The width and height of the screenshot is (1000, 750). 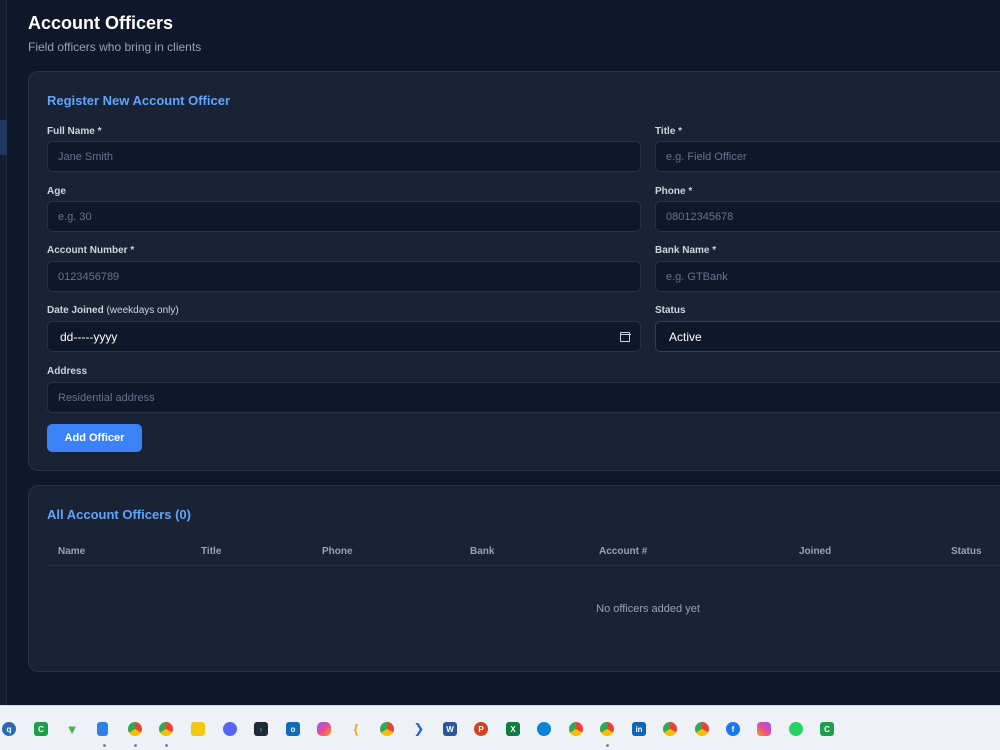 What do you see at coordinates (827, 156) in the screenshot?
I see `title-input` at bounding box center [827, 156].